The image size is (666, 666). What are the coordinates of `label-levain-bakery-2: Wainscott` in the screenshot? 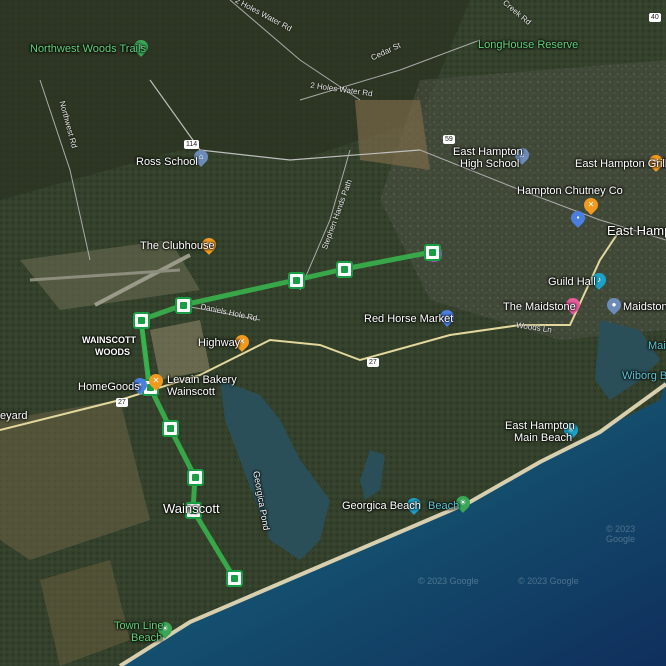 It's located at (191, 392).